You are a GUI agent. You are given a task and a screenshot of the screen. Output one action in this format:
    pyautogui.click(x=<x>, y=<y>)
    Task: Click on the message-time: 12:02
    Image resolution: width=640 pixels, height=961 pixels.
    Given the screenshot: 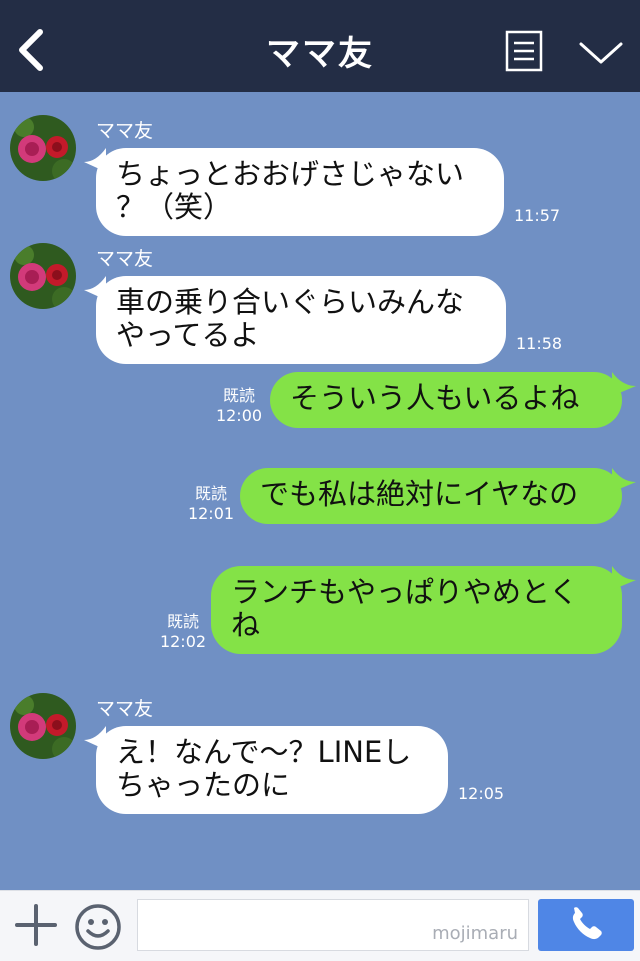 What is the action you would take?
    pyautogui.click(x=183, y=641)
    